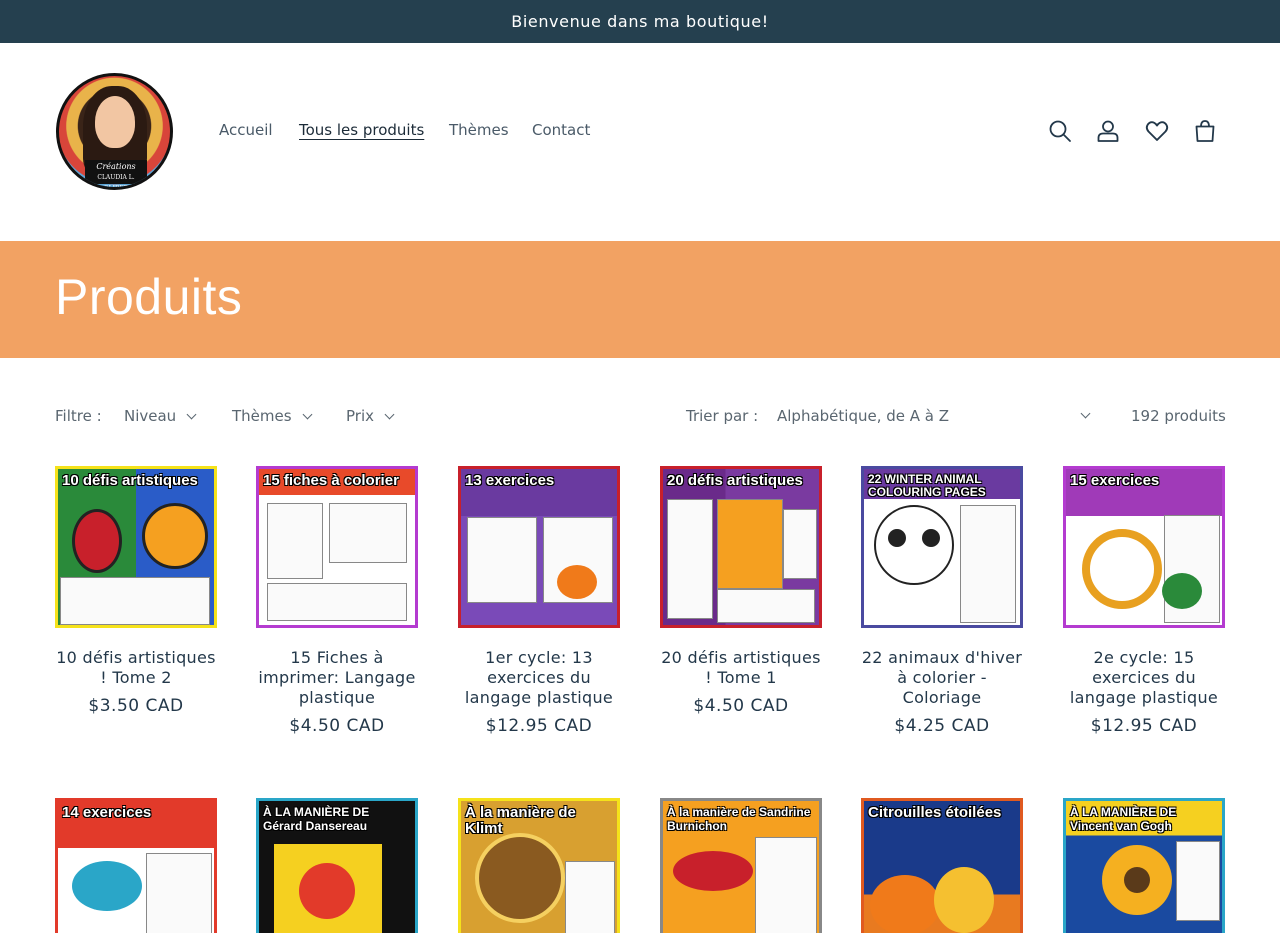 This screenshot has width=1280, height=933. I want to click on announcement-text: Bienvenue dans ma boutique!, so click(640, 21).